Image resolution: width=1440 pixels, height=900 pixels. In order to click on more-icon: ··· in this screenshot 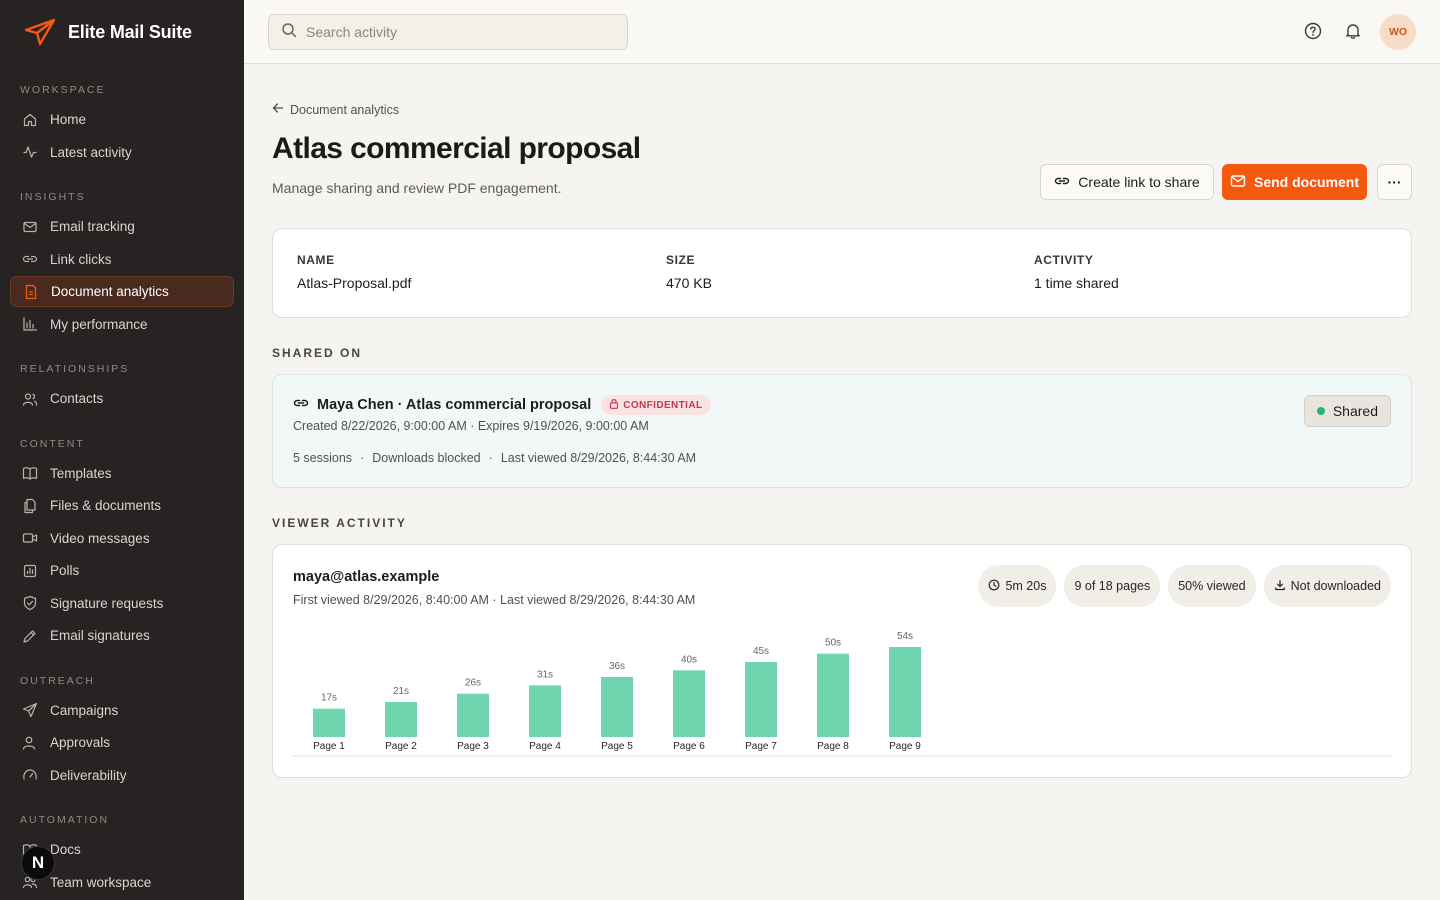, I will do `click(1394, 182)`.